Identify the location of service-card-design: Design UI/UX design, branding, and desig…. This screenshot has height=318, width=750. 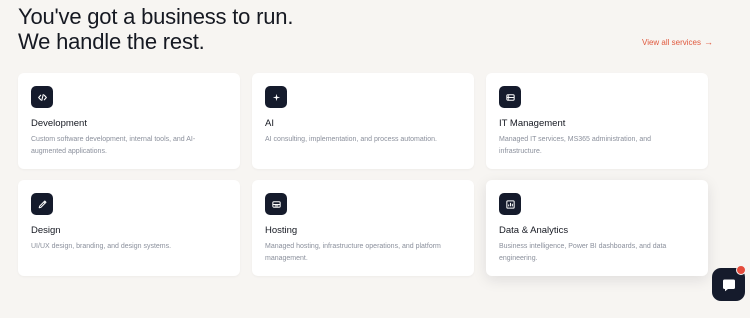
(129, 228).